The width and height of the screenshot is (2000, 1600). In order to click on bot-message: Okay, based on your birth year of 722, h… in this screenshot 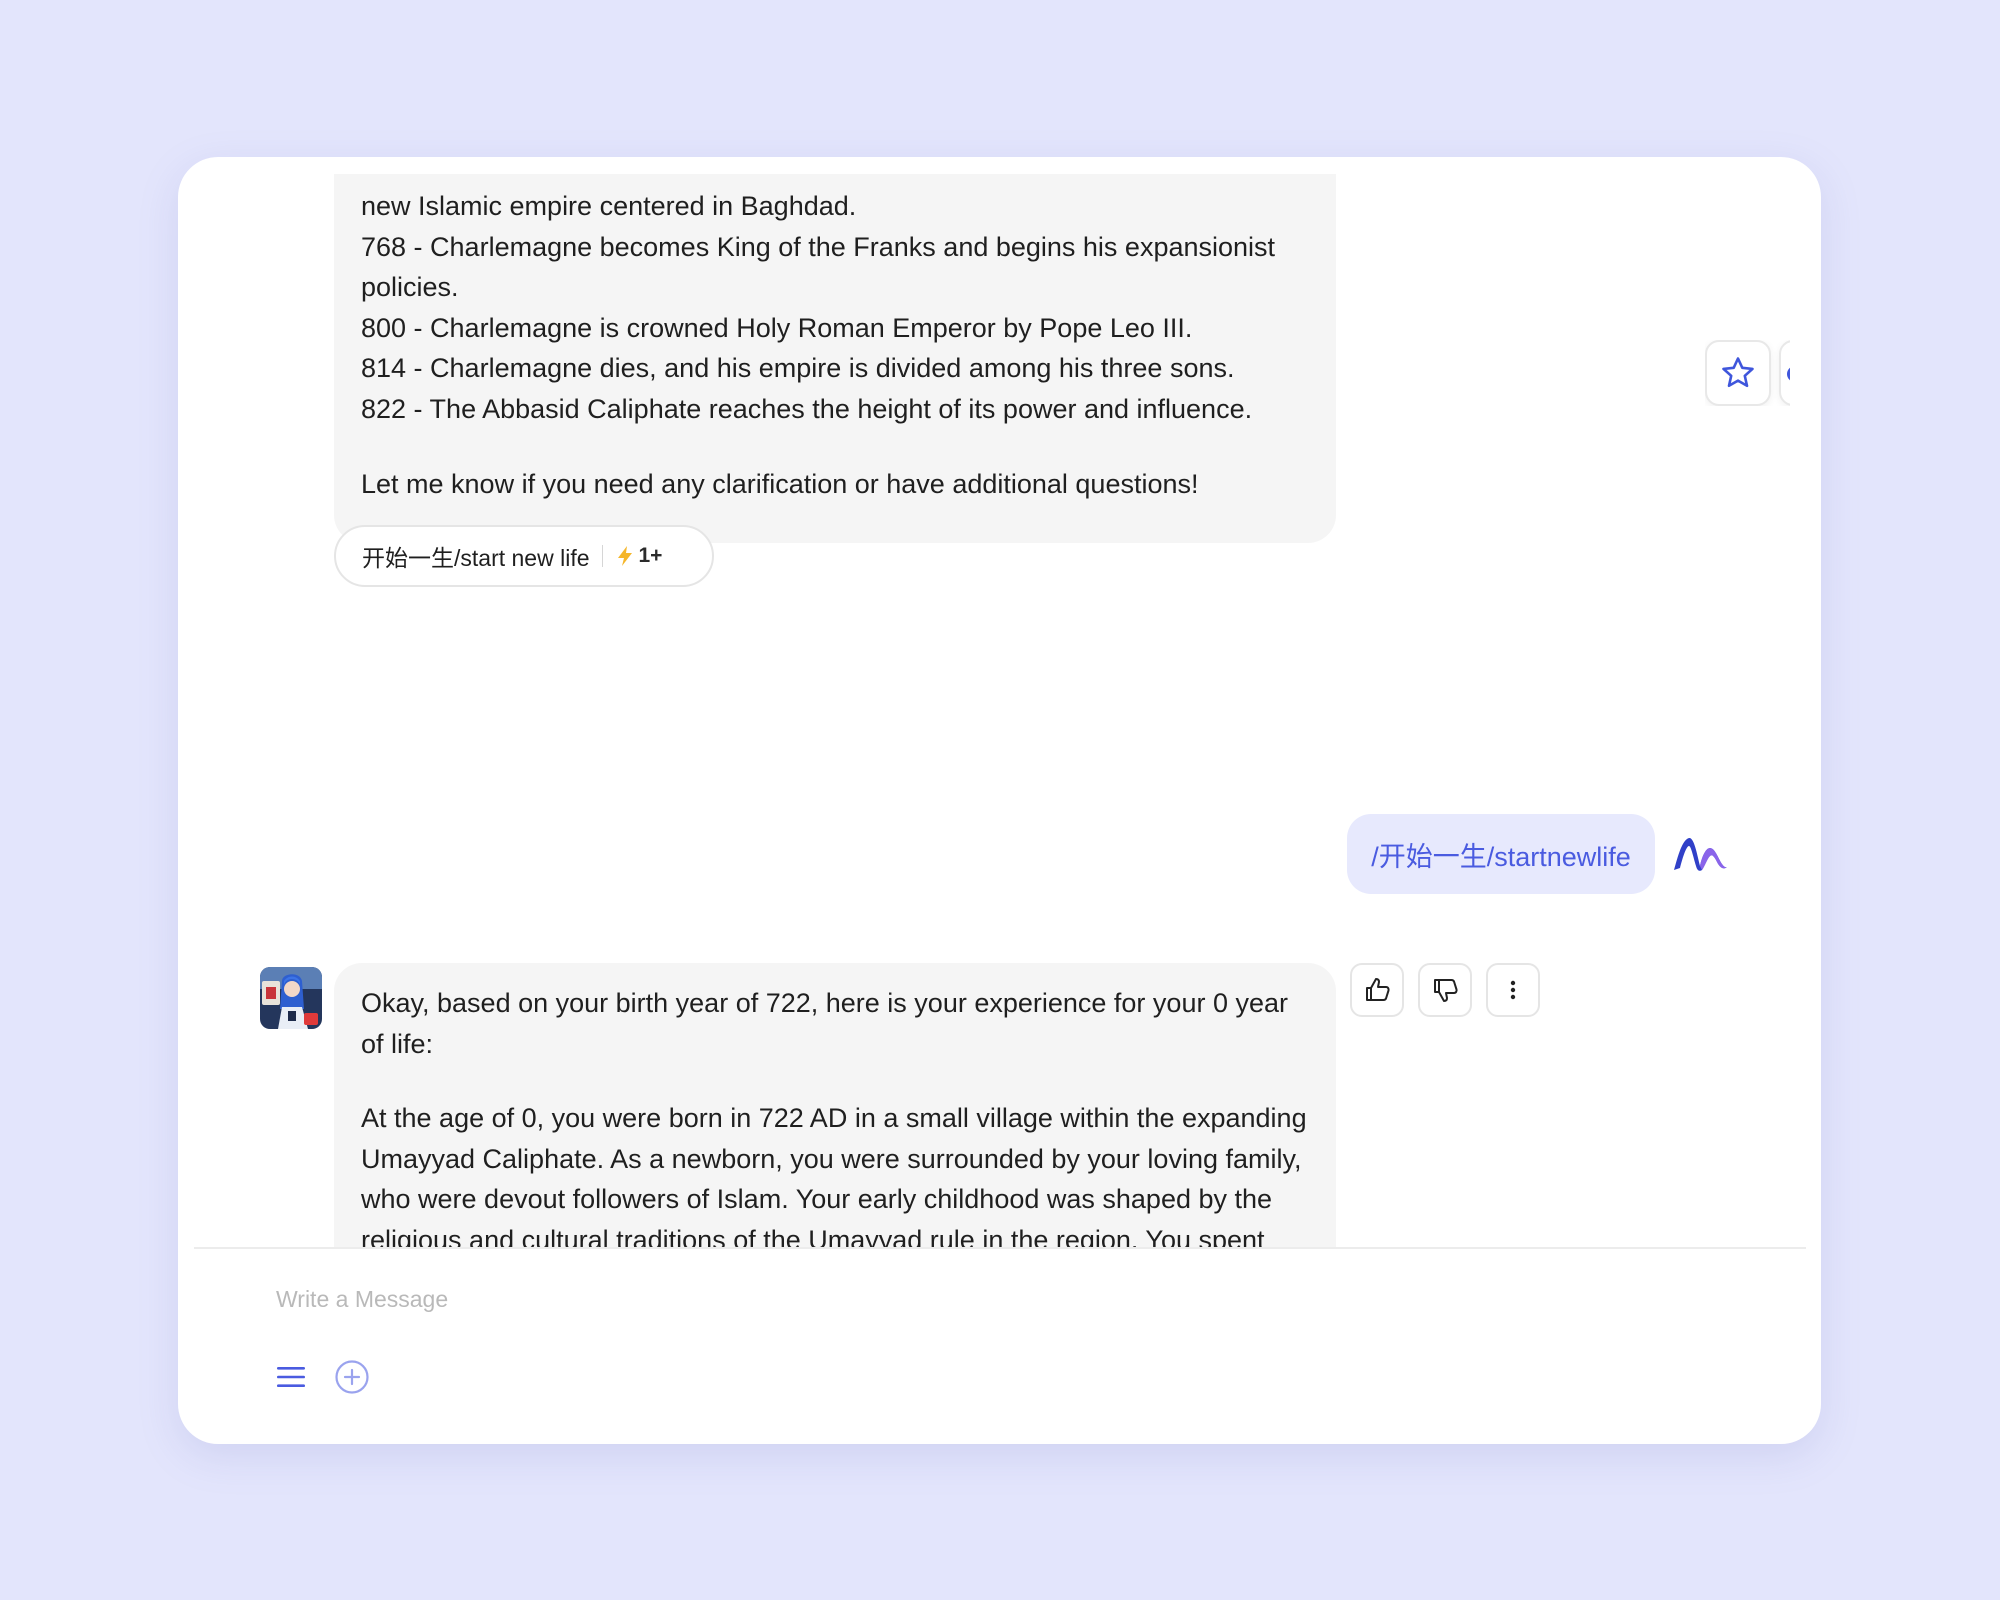, I will do `click(835, 1105)`.